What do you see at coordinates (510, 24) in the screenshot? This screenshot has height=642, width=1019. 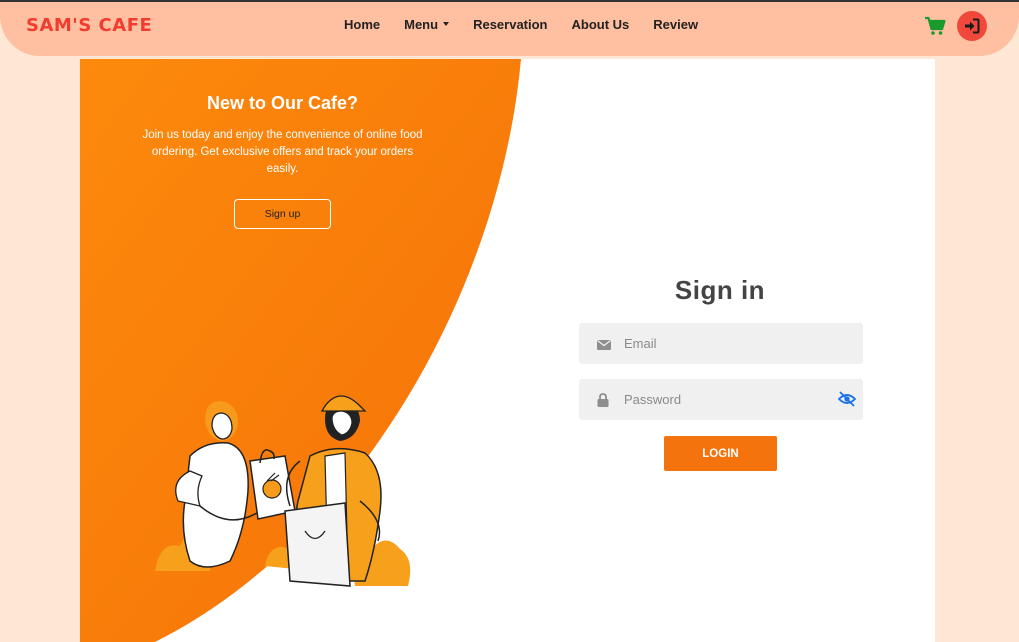 I see `nav-reservation: Reservation` at bounding box center [510, 24].